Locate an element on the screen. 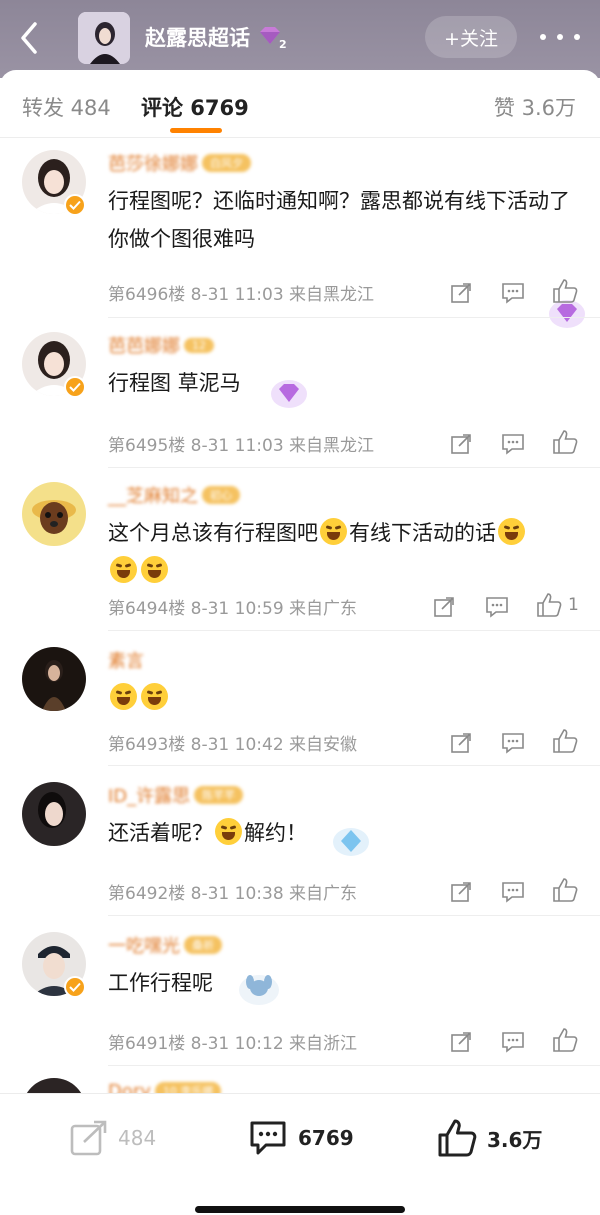  comment-count: 6769 is located at coordinates (326, 1138).